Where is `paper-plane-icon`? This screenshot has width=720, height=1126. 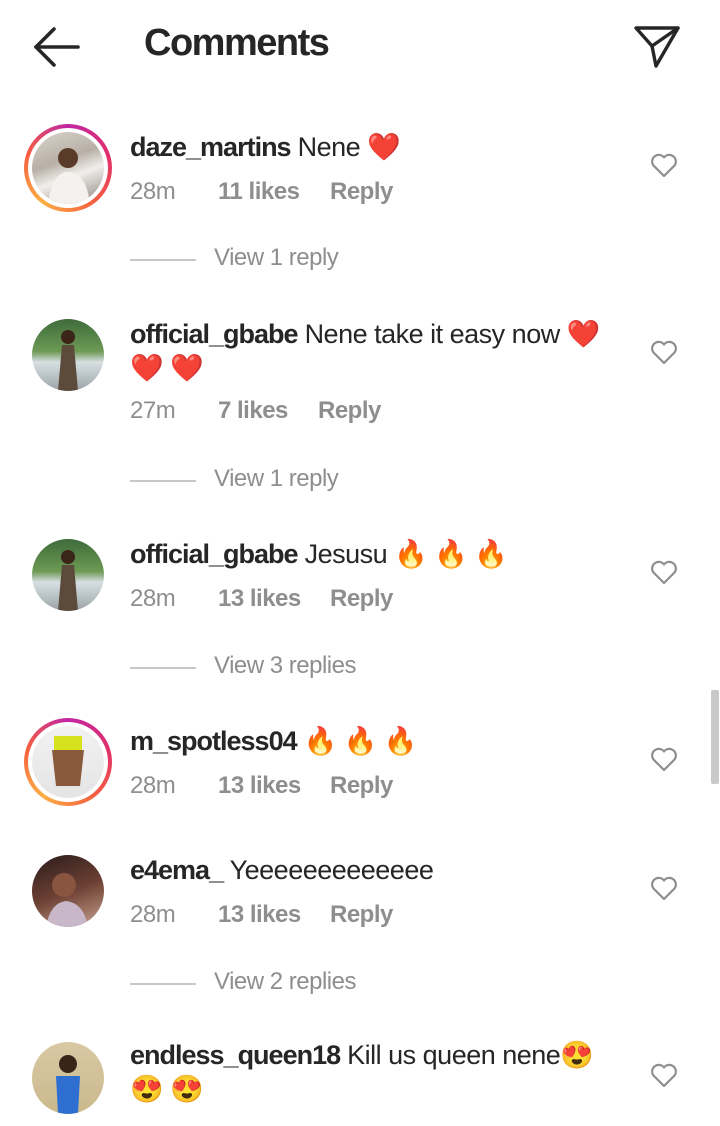 paper-plane-icon is located at coordinates (657, 47).